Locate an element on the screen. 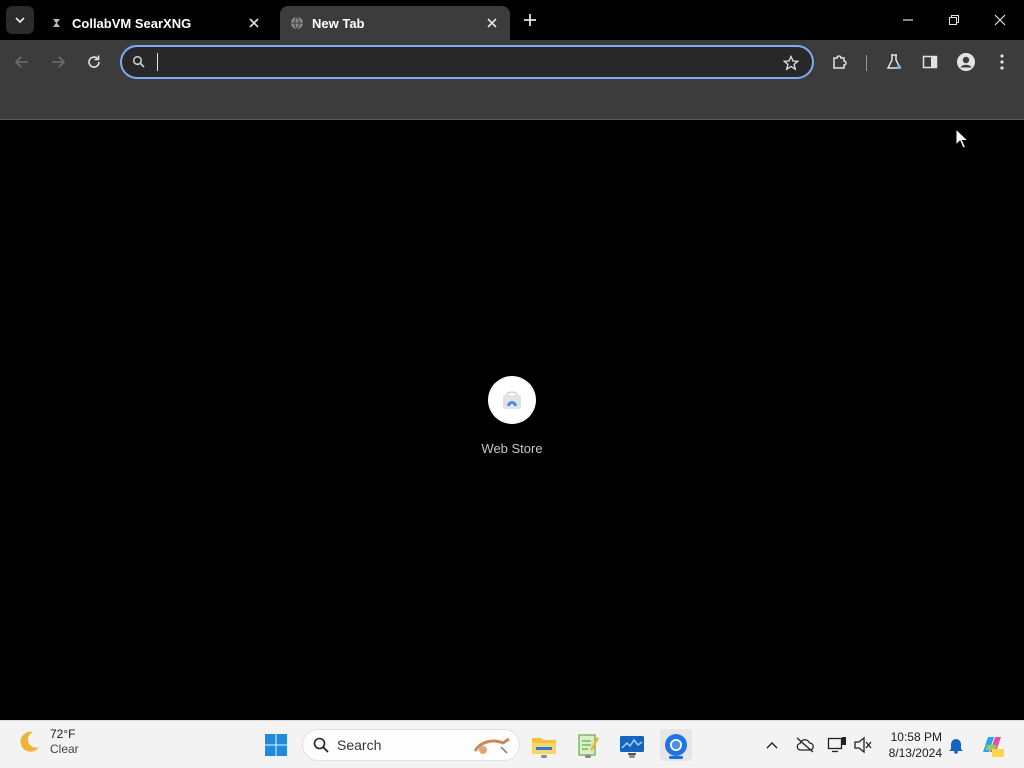 The height and width of the screenshot is (768, 1024). browser-toolbar is located at coordinates (512, 62).